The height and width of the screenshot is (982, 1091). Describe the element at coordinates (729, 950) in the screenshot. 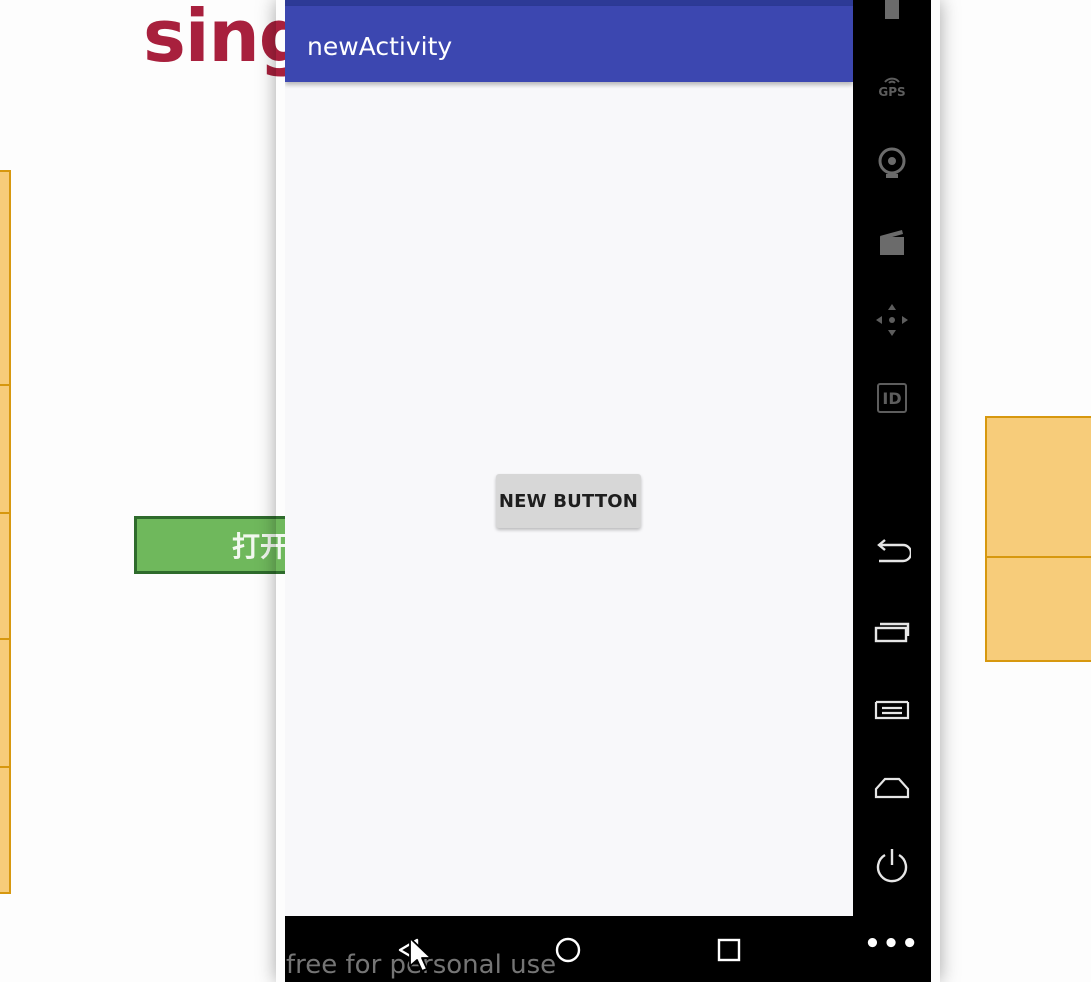

I see `recents-square-icon` at that location.